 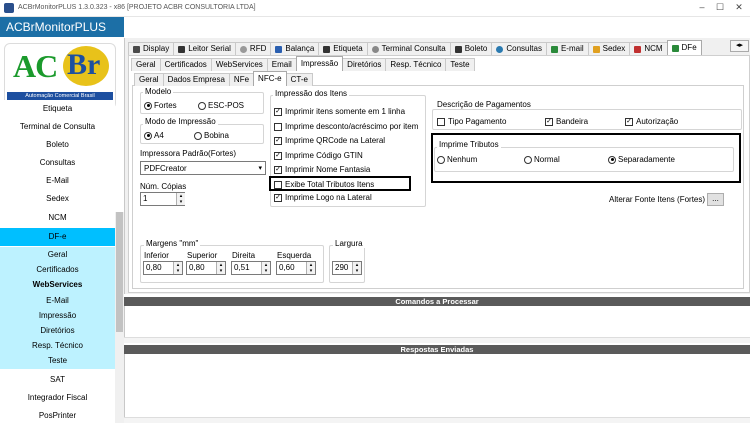 What do you see at coordinates (57, 255) in the screenshot?
I see `sidebar-subitem-geral: Geral` at bounding box center [57, 255].